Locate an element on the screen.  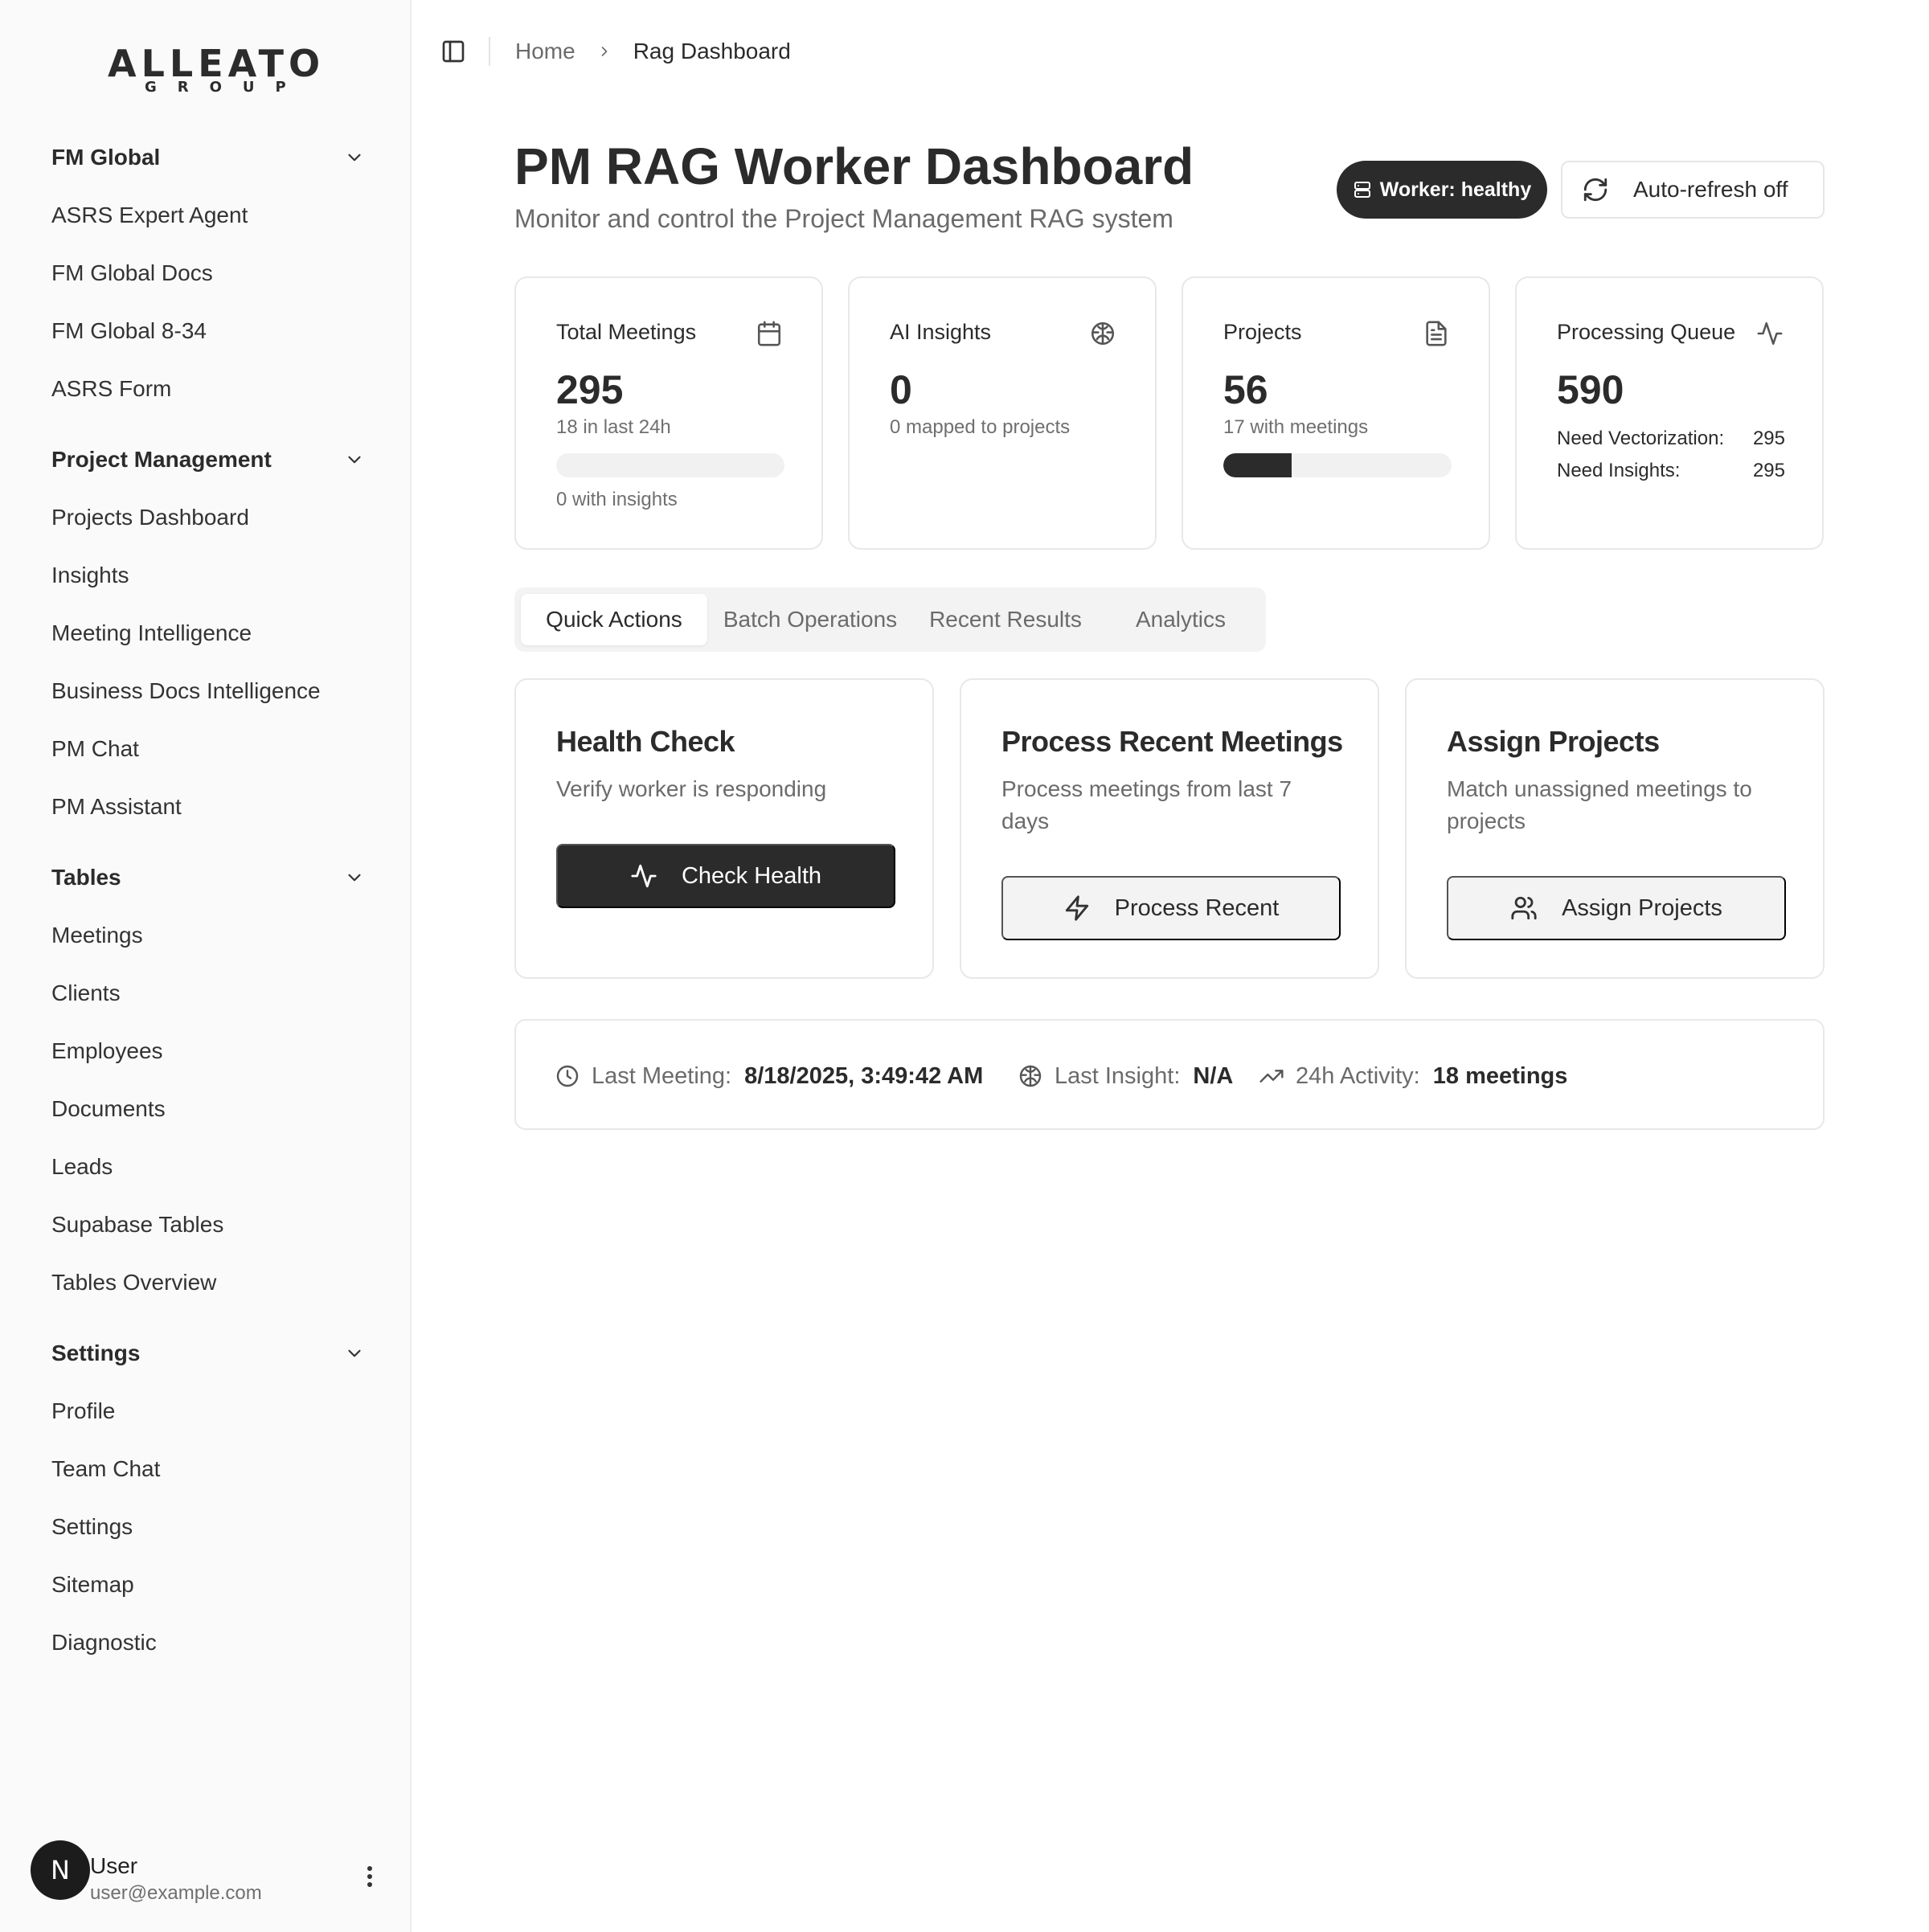
sidebar-item-employees: Employees is located at coordinates (208, 1051).